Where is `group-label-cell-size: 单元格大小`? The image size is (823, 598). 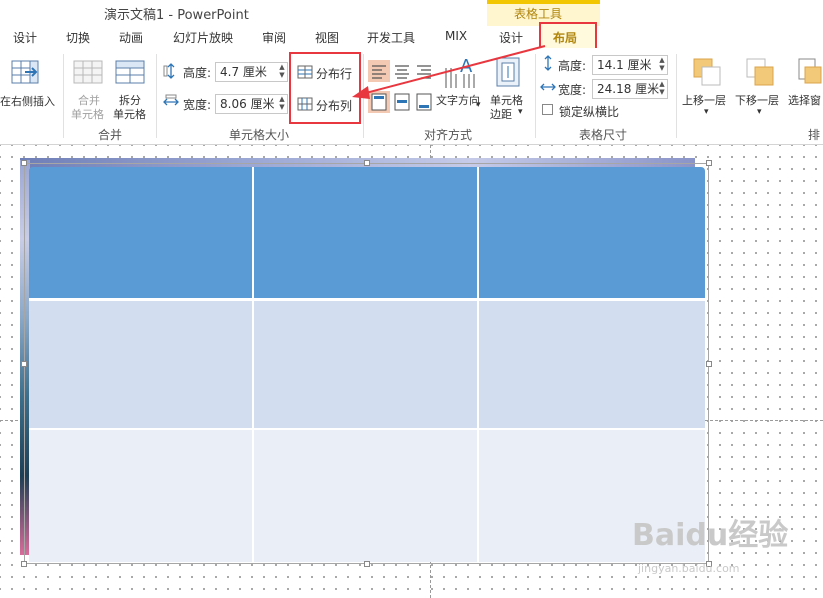 group-label-cell-size: 单元格大小 is located at coordinates (259, 135).